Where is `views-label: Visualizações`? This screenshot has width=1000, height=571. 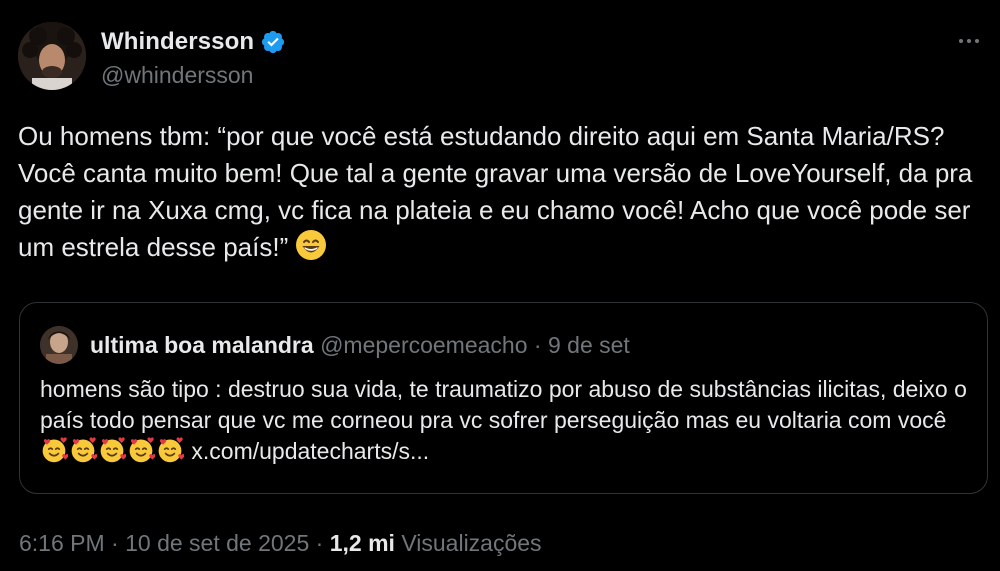 views-label: Visualizações is located at coordinates (471, 543).